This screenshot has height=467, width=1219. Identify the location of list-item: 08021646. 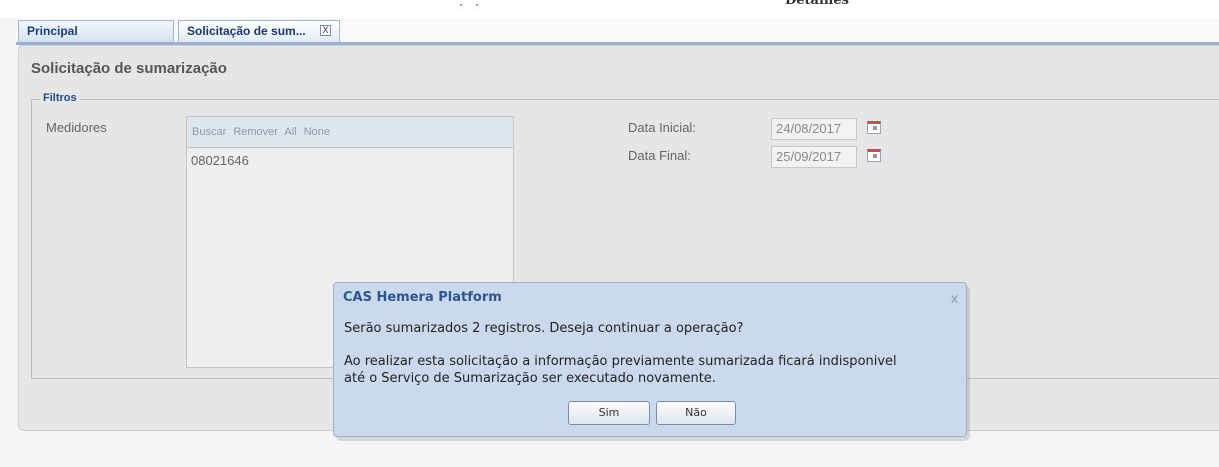
(350, 158).